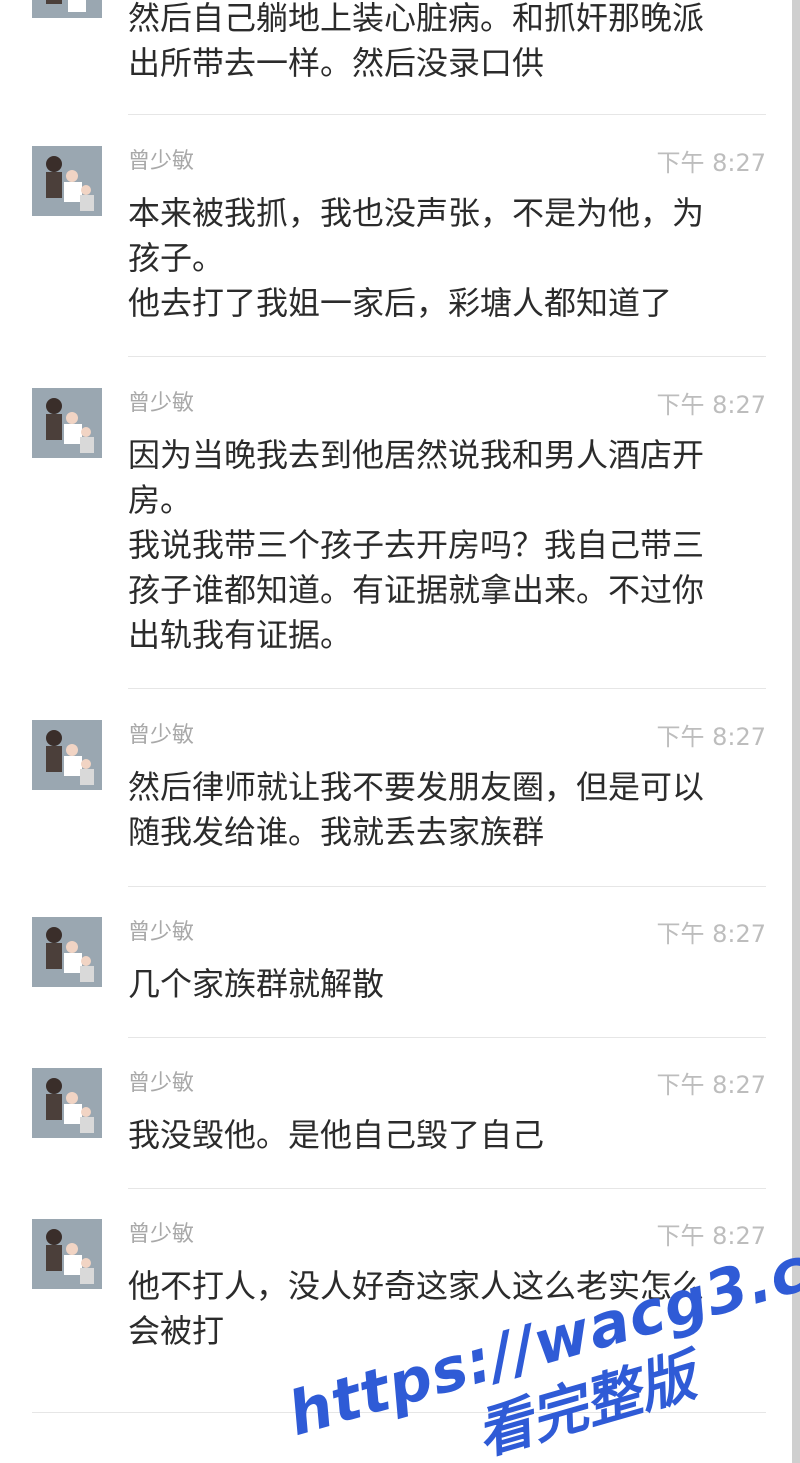 The image size is (800, 1463). I want to click on message-line: 出轨我有证据。, so click(240, 635).